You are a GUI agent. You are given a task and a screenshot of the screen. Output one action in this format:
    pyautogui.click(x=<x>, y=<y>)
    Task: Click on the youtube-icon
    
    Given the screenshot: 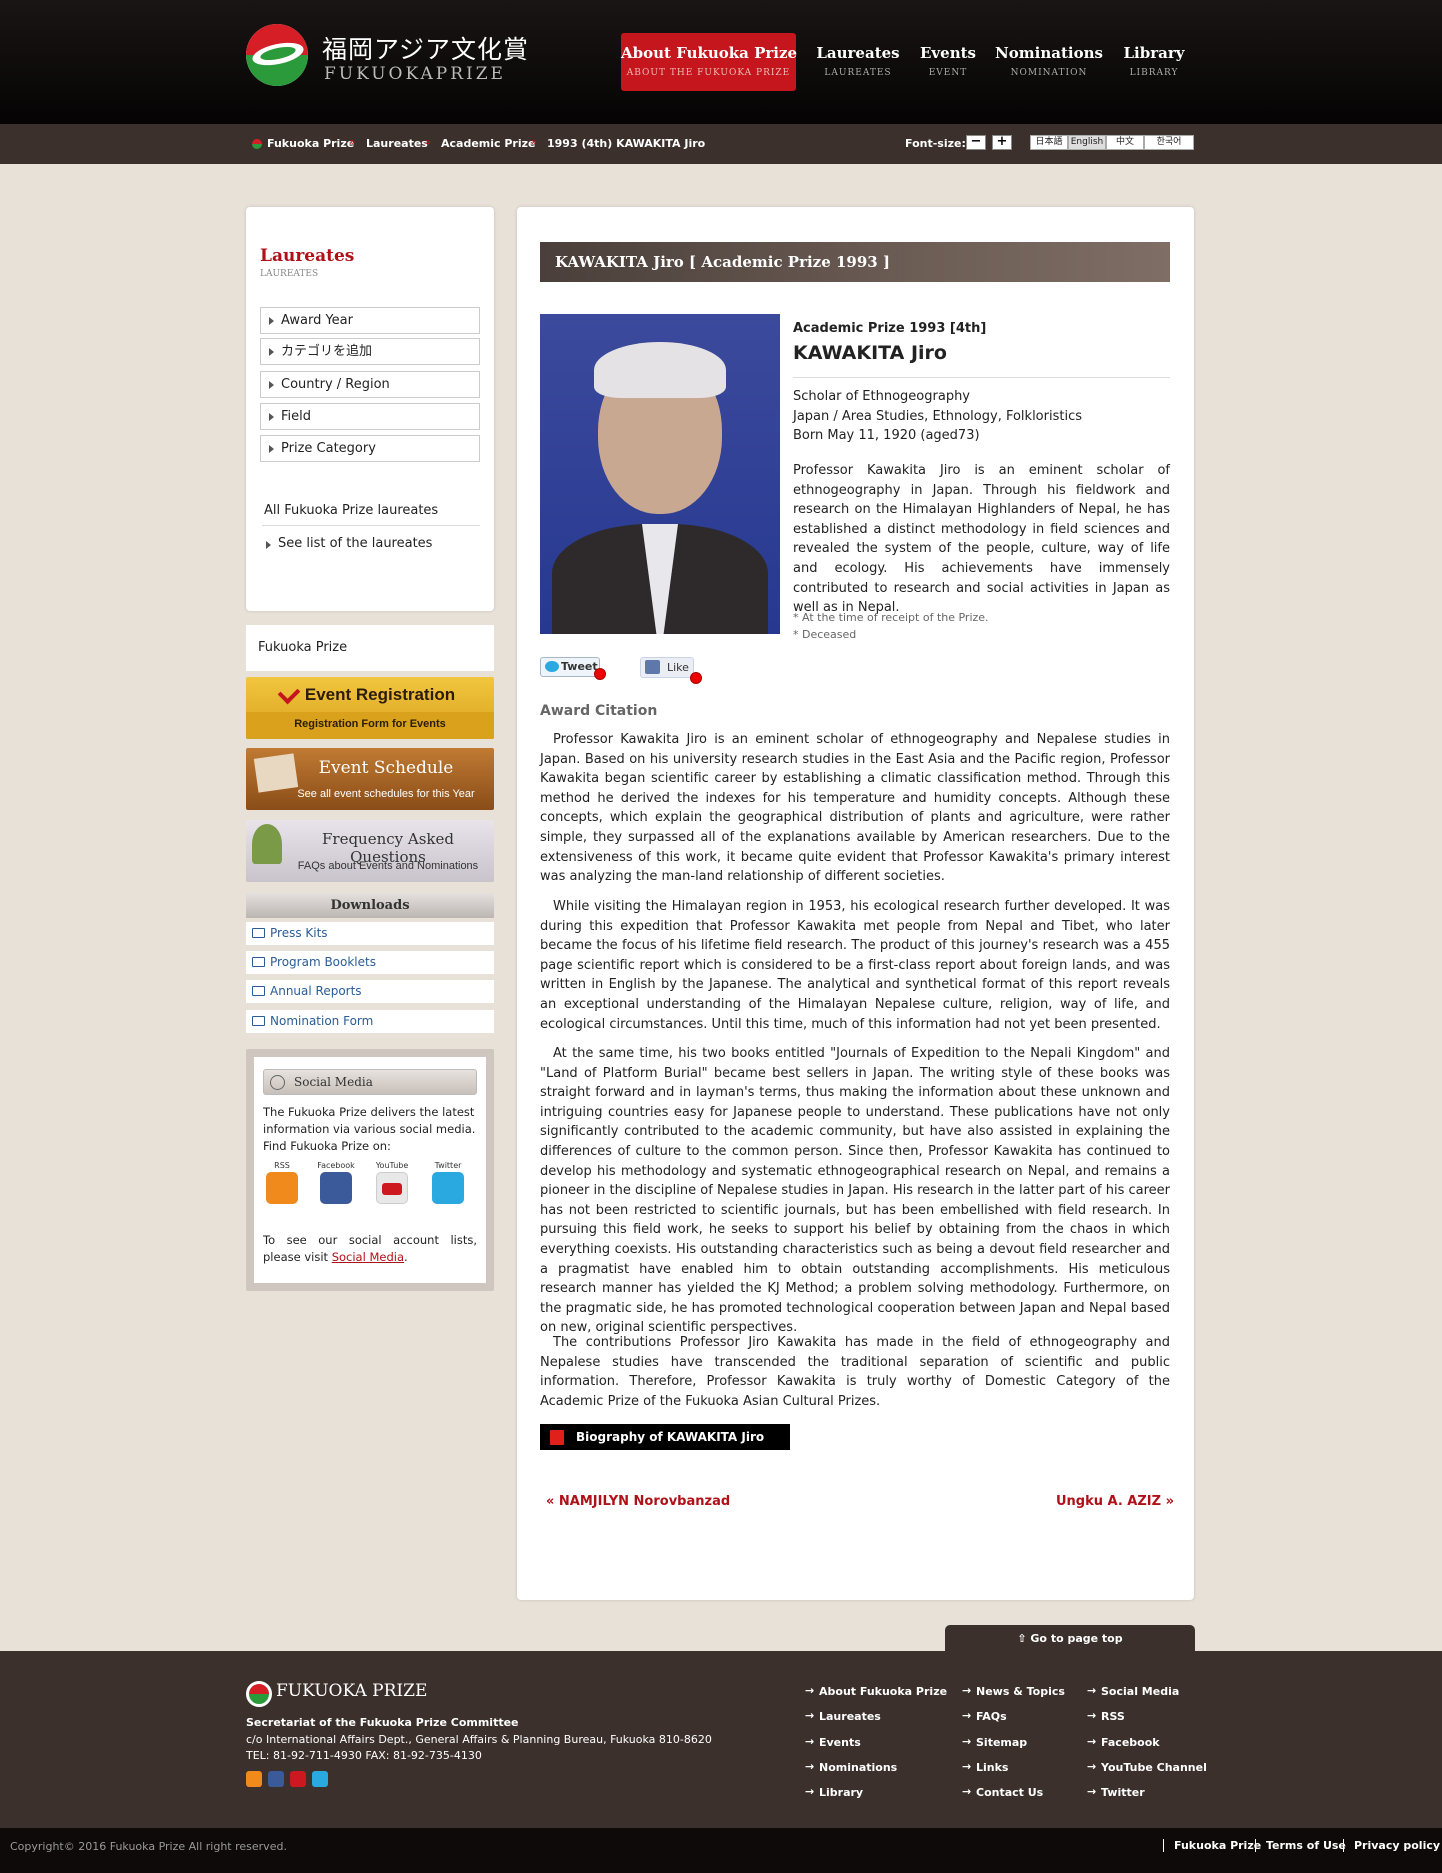 What is the action you would take?
    pyautogui.click(x=392, y=1188)
    